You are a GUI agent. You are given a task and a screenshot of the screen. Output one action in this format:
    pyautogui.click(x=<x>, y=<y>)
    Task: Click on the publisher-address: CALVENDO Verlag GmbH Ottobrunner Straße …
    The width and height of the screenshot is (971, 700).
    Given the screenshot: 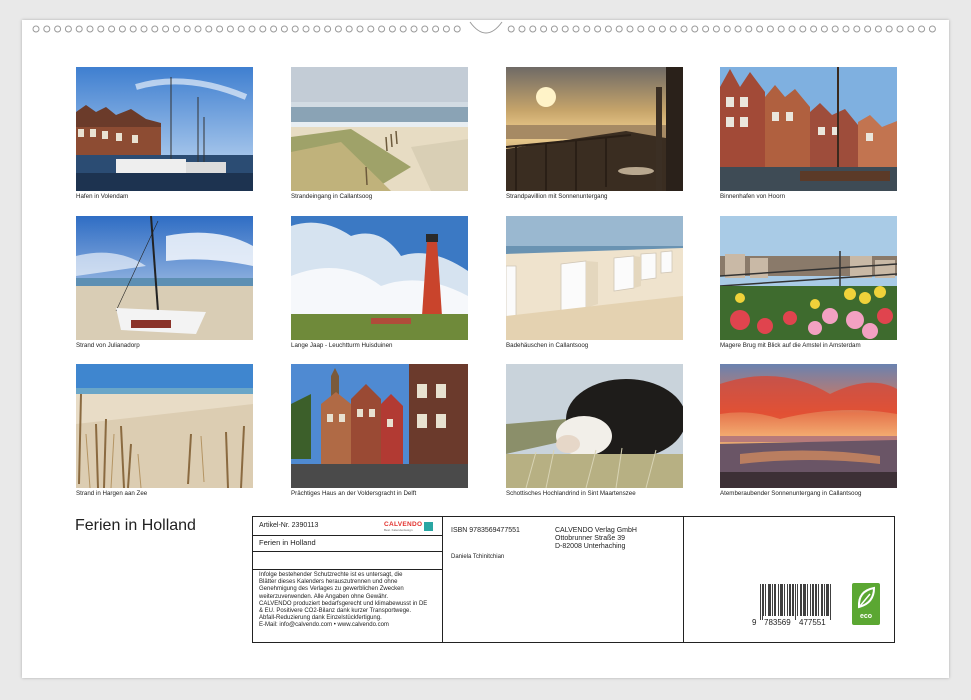 What is the action you would take?
    pyautogui.click(x=596, y=539)
    